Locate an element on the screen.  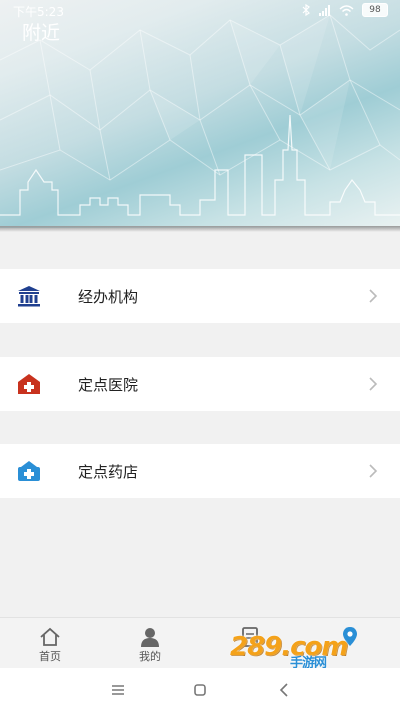
watermark-logo: 289.com 手游网 is located at coordinates (305, 651).